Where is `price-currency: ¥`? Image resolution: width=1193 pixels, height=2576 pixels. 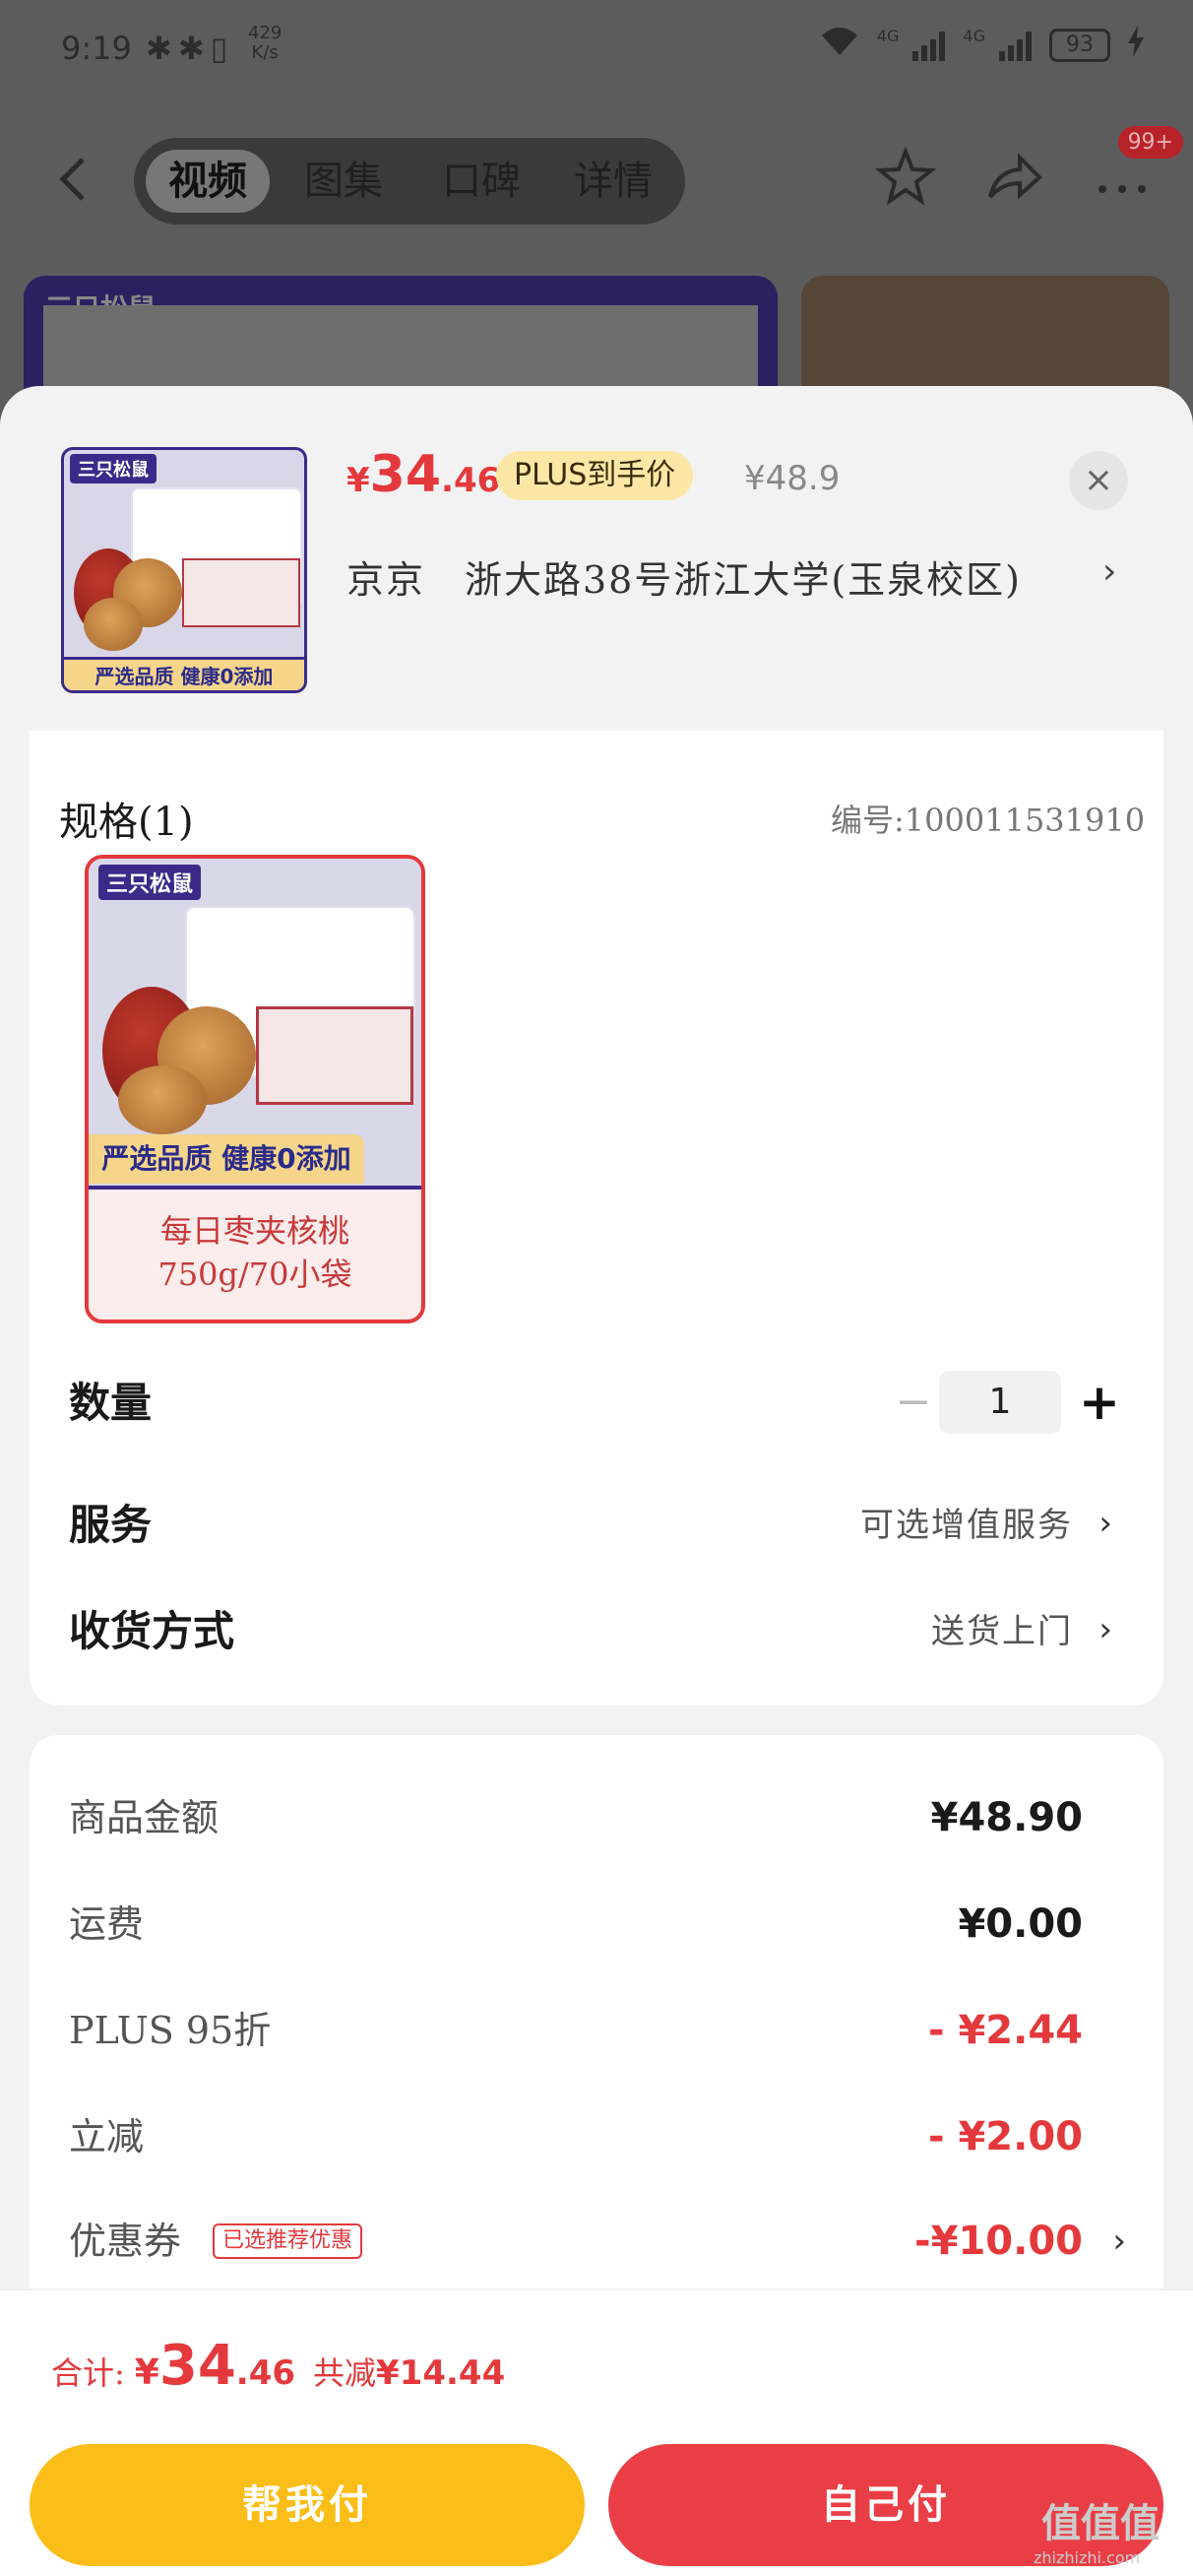 price-currency: ¥ is located at coordinates (358, 480).